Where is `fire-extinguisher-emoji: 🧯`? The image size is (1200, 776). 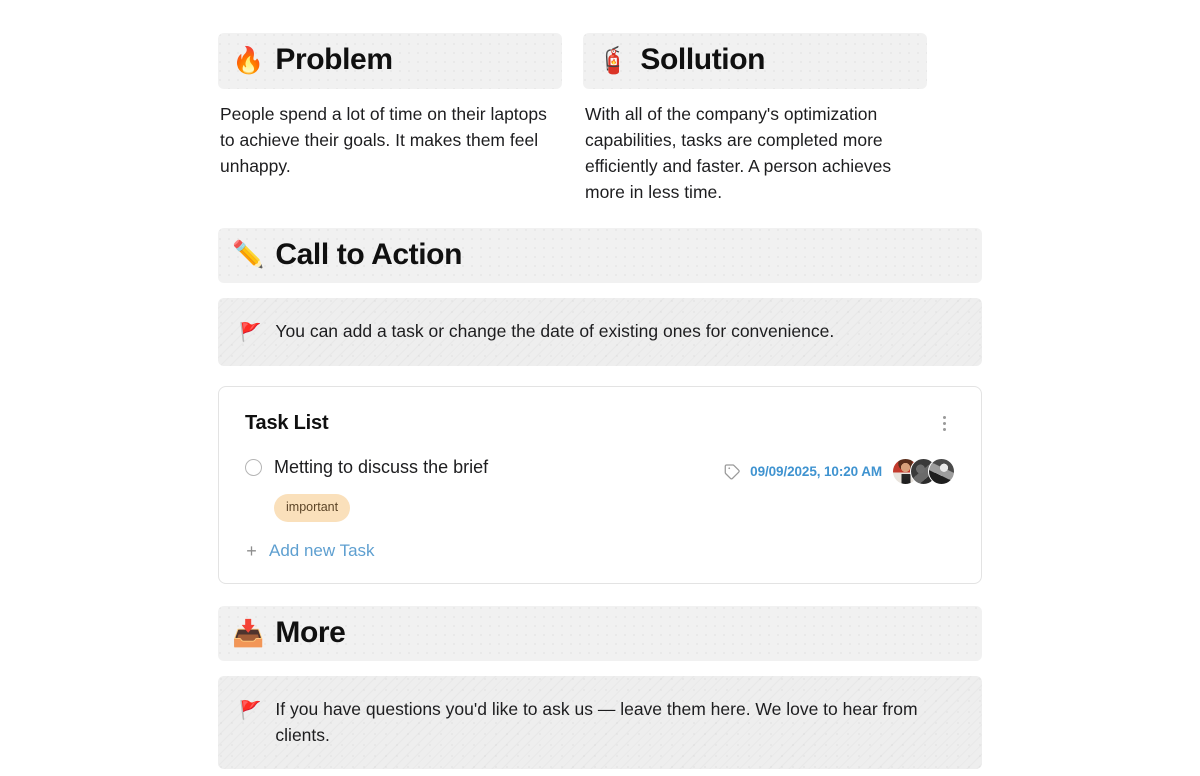
fire-extinguisher-emoji: 🧯 is located at coordinates (613, 59).